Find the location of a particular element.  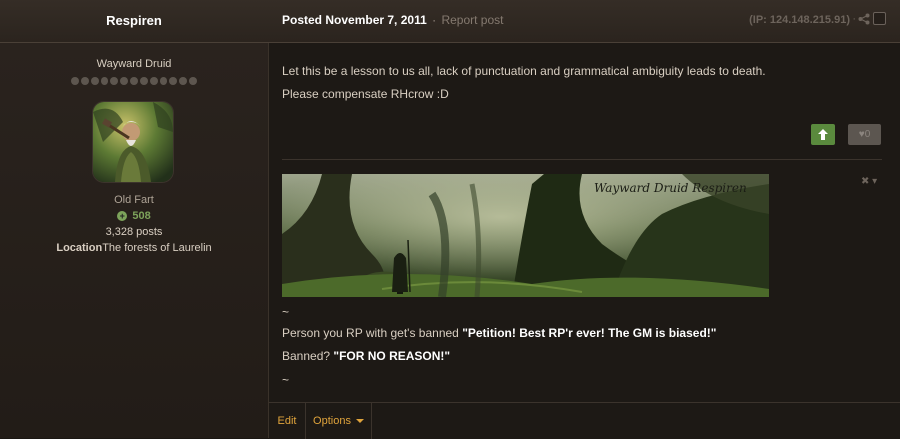

edit-button: Edit is located at coordinates (287, 421).